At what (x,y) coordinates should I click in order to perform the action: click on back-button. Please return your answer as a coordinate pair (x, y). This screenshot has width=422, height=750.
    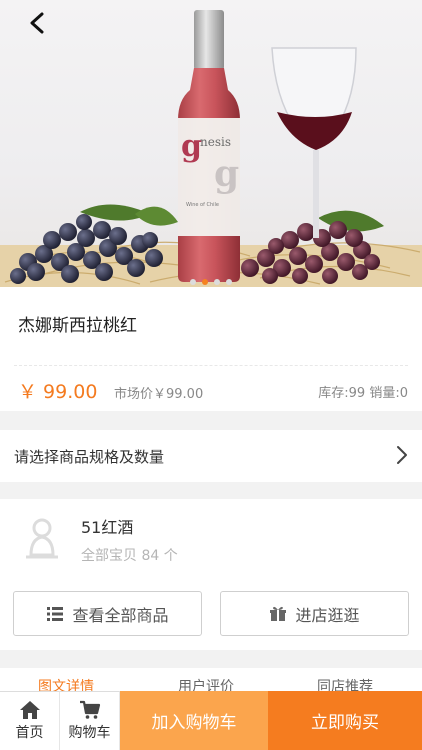
    Looking at the image, I should click on (37, 23).